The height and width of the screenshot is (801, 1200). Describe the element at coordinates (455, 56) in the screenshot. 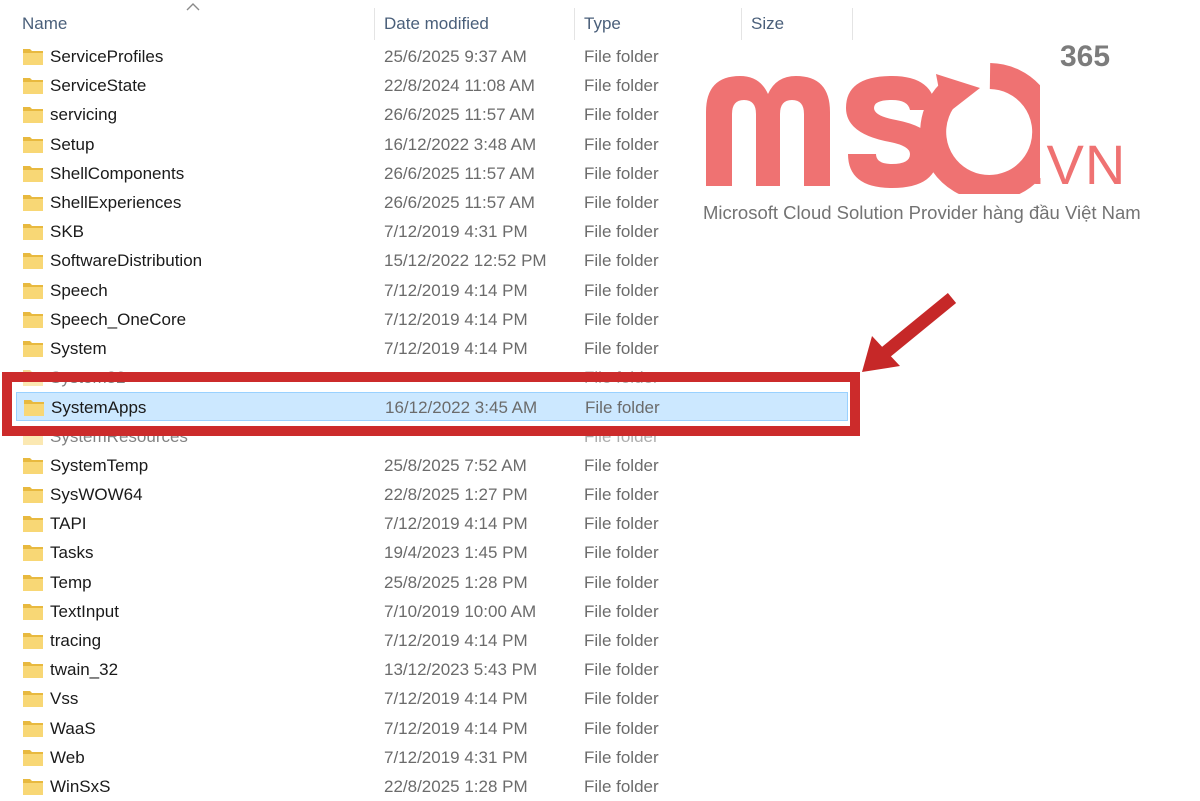

I see `file-date-modified: 25/6/2025 9:37 AM` at that location.